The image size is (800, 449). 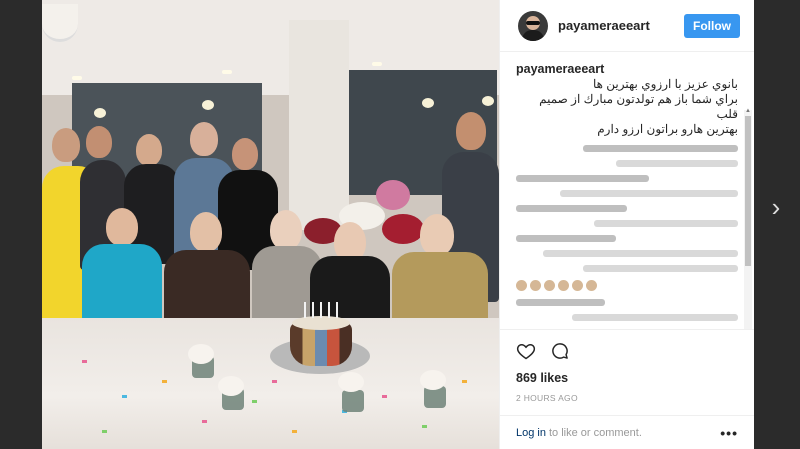 I want to click on modal-backdrop-right, so click(x=777, y=224).